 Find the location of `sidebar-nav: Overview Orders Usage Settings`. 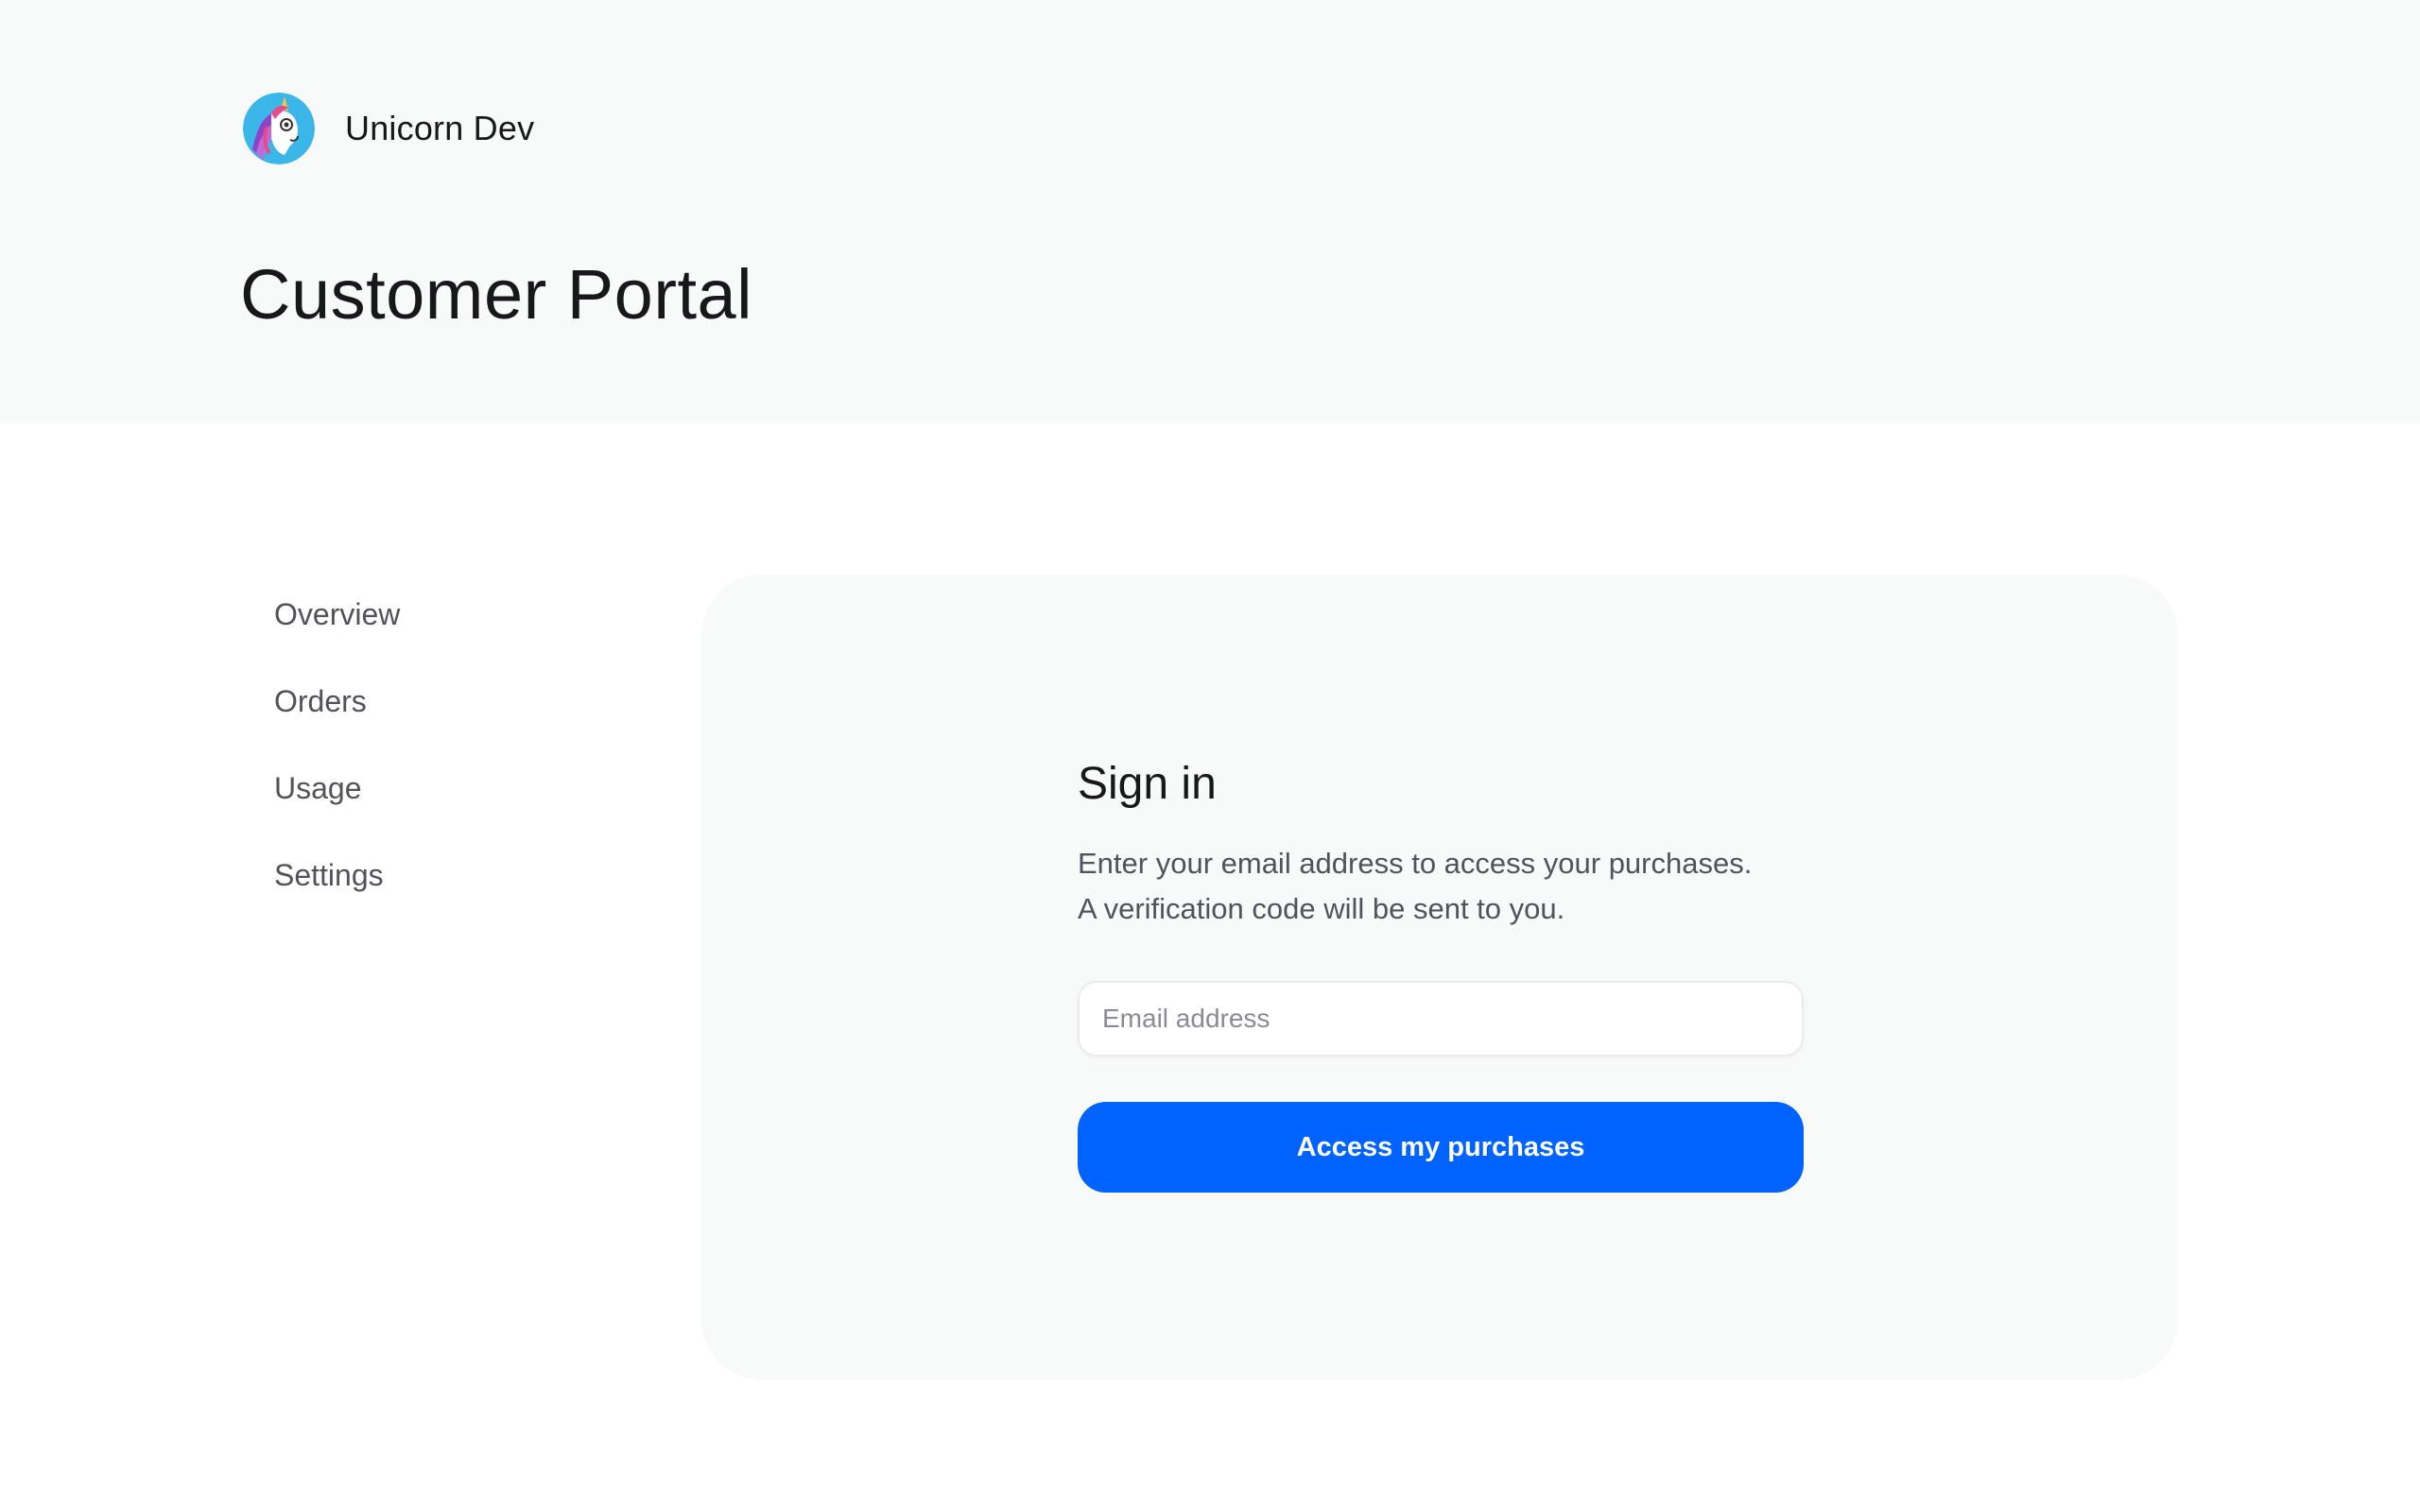

sidebar-nav: Overview Orders Usage Settings is located at coordinates (463, 762).